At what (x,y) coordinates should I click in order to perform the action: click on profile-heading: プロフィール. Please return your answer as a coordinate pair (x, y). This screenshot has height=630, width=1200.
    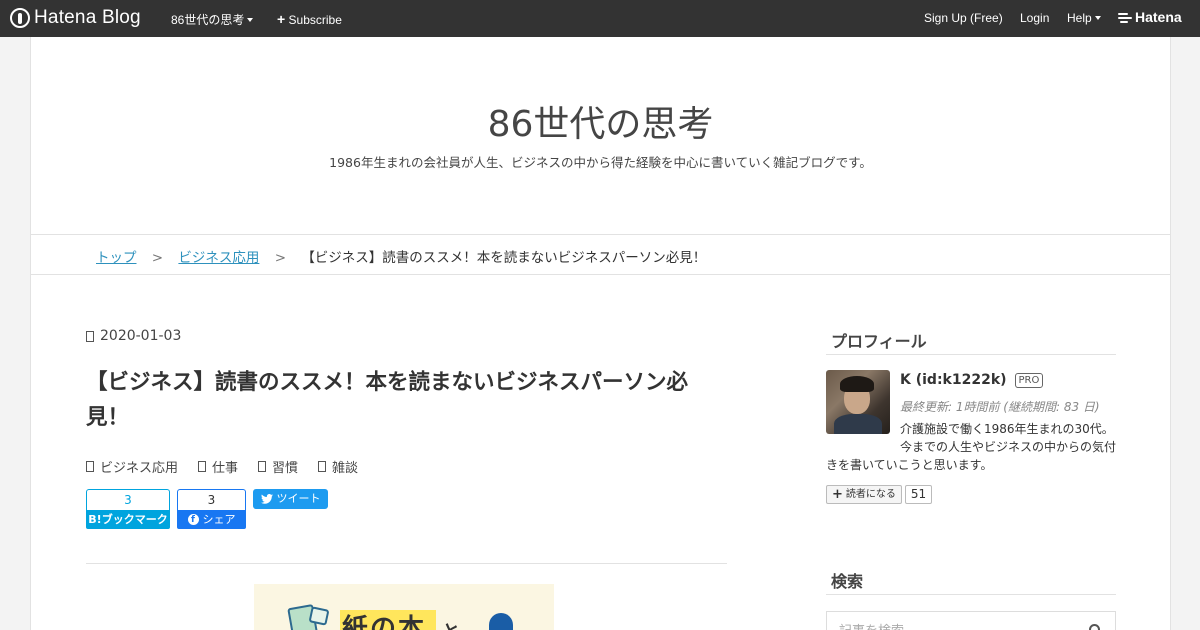
    Looking at the image, I should click on (879, 341).